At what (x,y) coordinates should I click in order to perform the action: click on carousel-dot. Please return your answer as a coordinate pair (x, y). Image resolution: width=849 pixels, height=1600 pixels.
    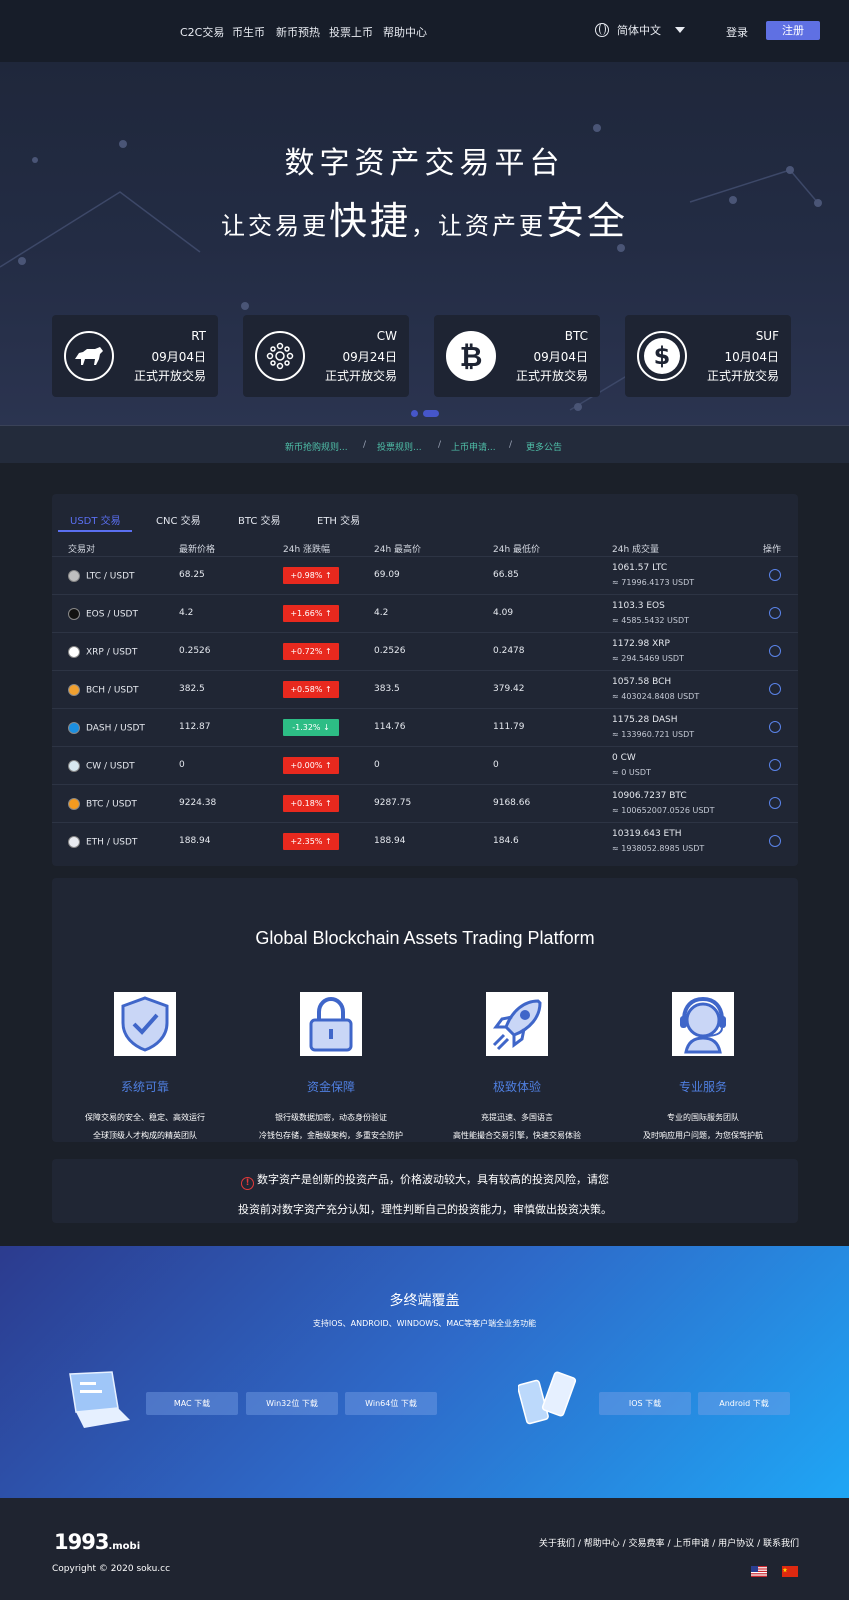
    Looking at the image, I should click on (414, 413).